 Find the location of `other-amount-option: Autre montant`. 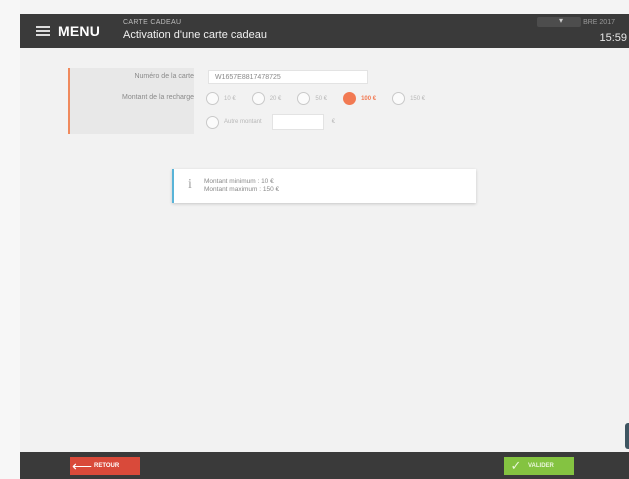

other-amount-option: Autre montant is located at coordinates (234, 122).